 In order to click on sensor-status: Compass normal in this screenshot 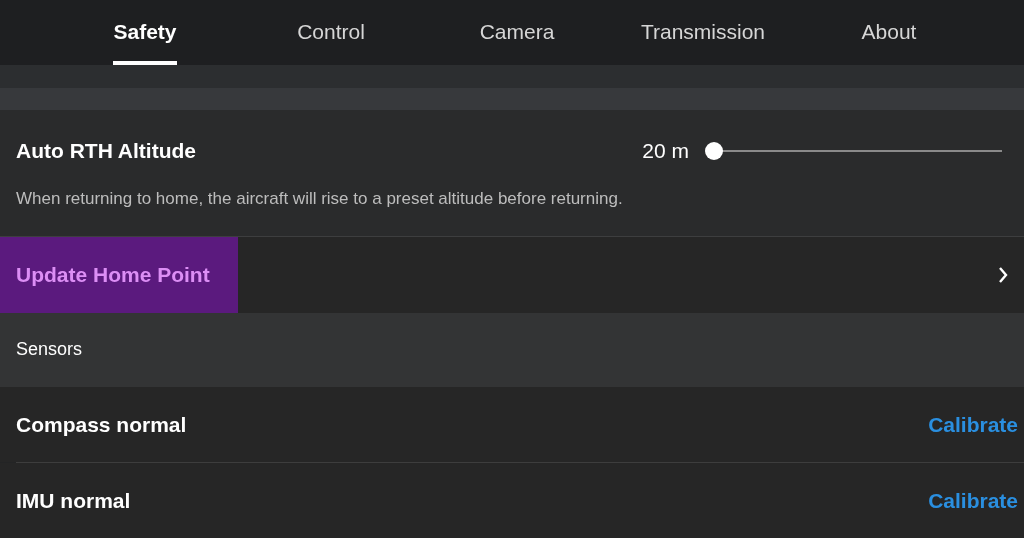, I will do `click(101, 424)`.